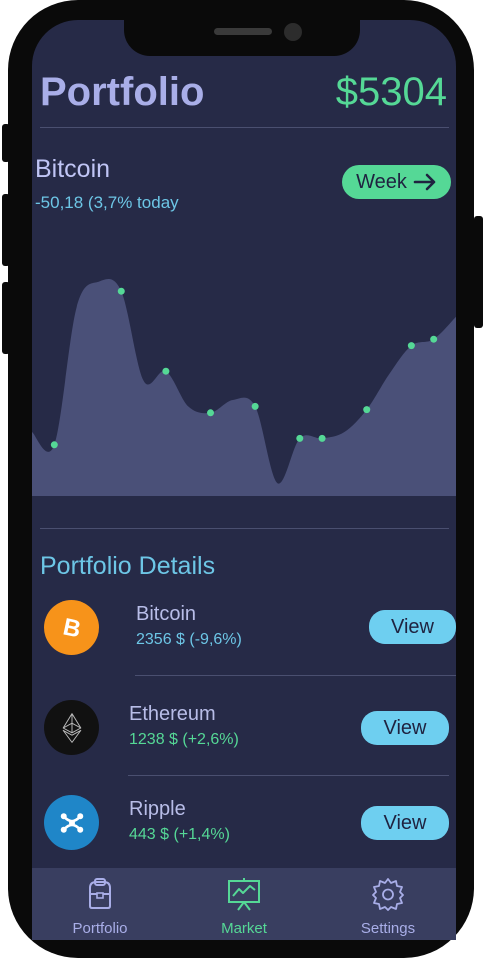  What do you see at coordinates (189, 639) in the screenshot?
I see `coin-value: 2356 $ (-9,6%)` at bounding box center [189, 639].